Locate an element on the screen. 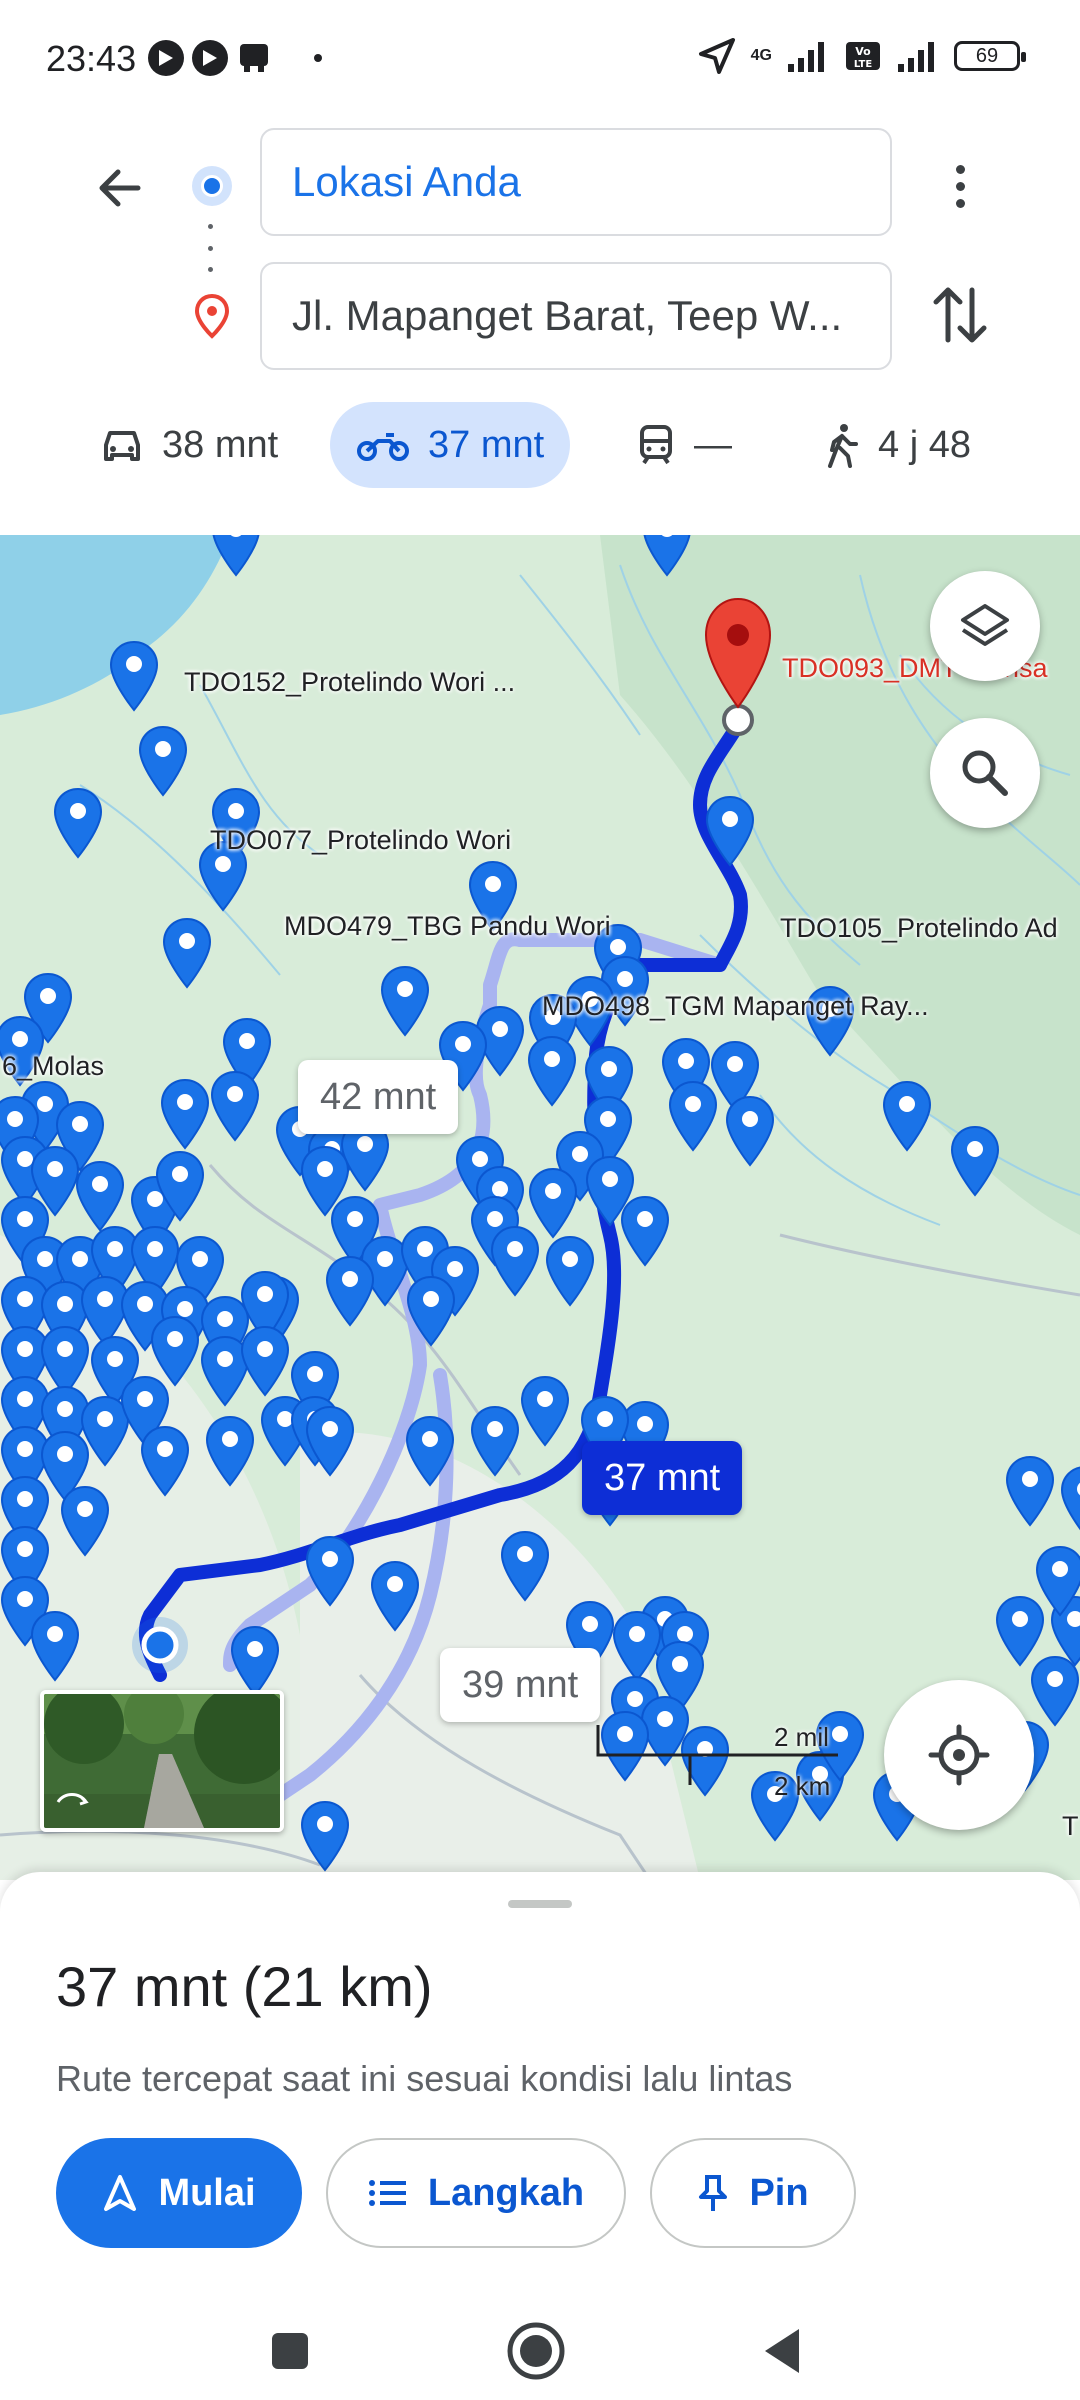 The image size is (1080, 2400). battery-icon: 69 is located at coordinates (990, 56).